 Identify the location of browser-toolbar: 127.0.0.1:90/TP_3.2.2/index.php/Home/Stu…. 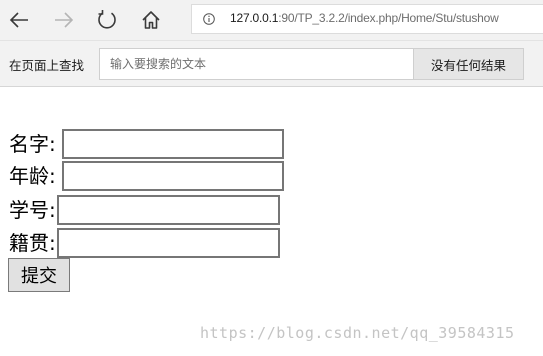
(271, 20).